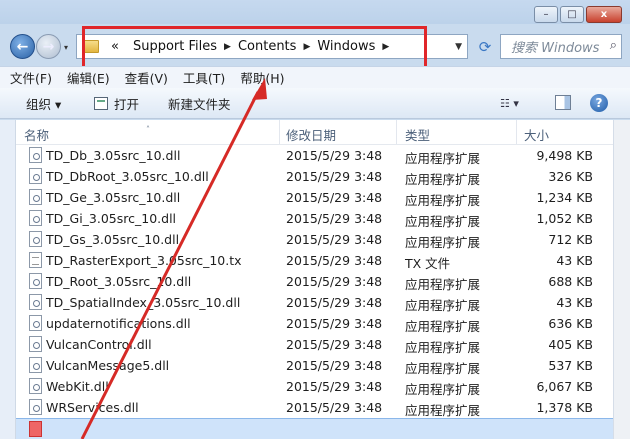 This screenshot has height=439, width=630. I want to click on file-size: 712 KB, so click(570, 239).